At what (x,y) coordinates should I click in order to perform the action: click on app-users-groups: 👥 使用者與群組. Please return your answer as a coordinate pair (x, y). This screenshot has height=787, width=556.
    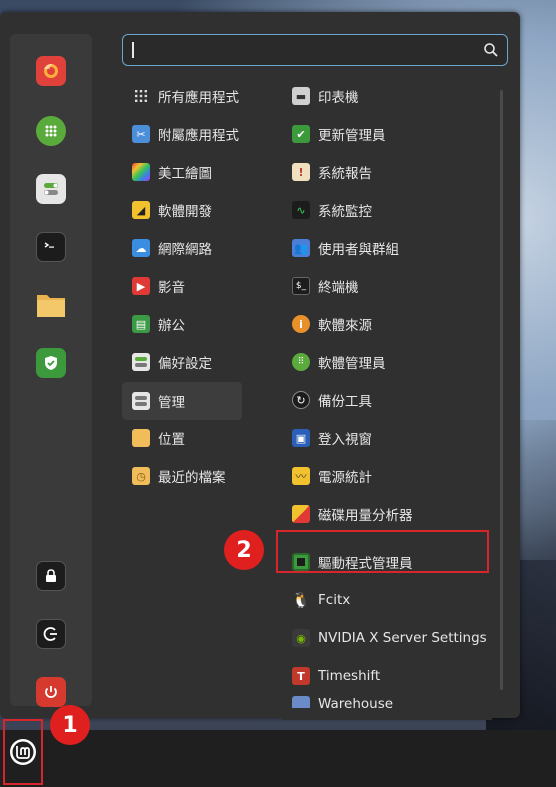
    Looking at the image, I should click on (387, 248).